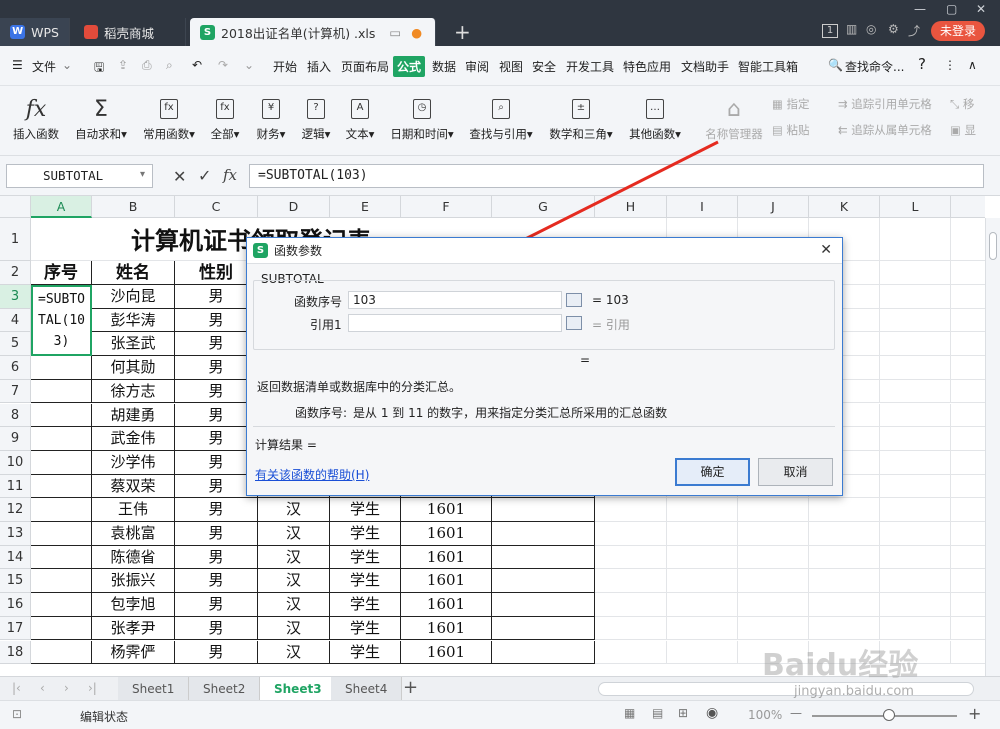 This screenshot has width=1000, height=729. Describe the element at coordinates (36, 117) in the screenshot. I see `insert-function-button: fx 插入函数` at that location.